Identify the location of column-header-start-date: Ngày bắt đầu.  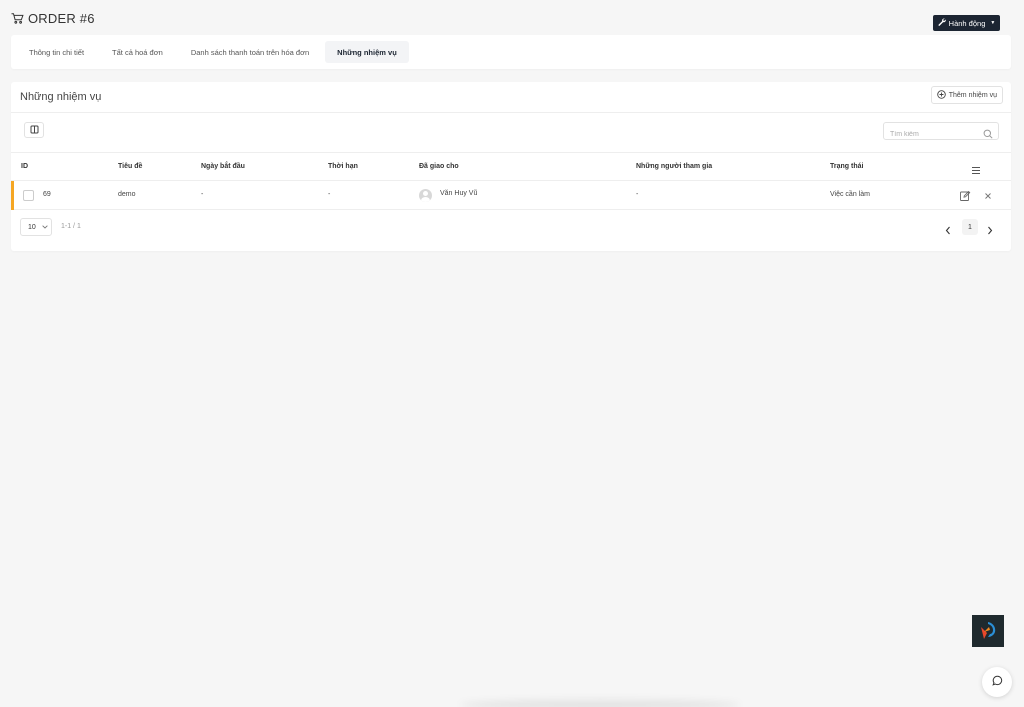
(223, 166).